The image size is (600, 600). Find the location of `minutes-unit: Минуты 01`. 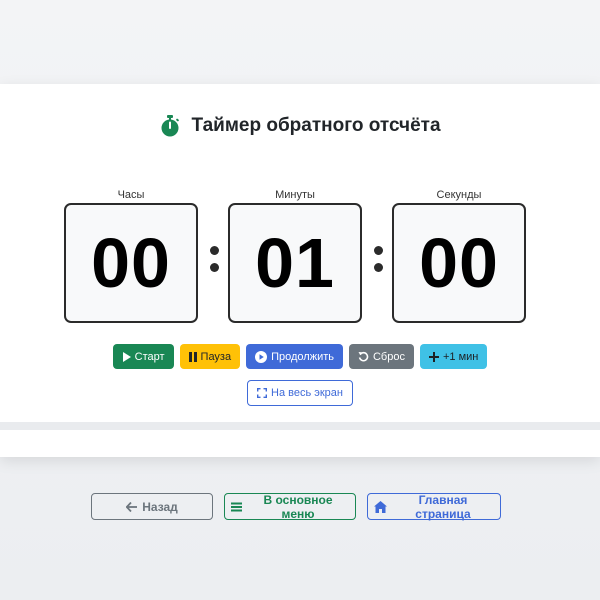

minutes-unit: Минуты 01 is located at coordinates (295, 255).